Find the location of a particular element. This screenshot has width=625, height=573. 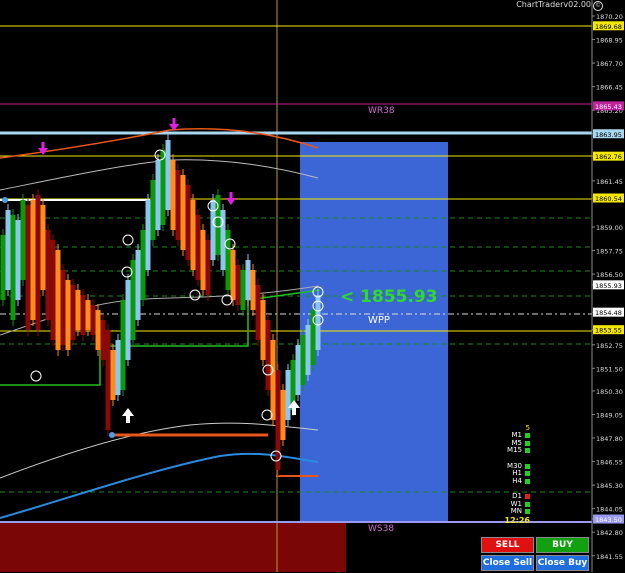

axis-tick-label: 1842.80 is located at coordinates (609, 533).